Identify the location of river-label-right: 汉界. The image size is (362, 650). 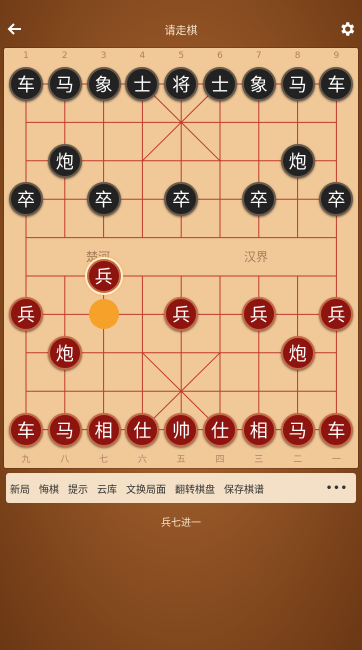
(256, 257).